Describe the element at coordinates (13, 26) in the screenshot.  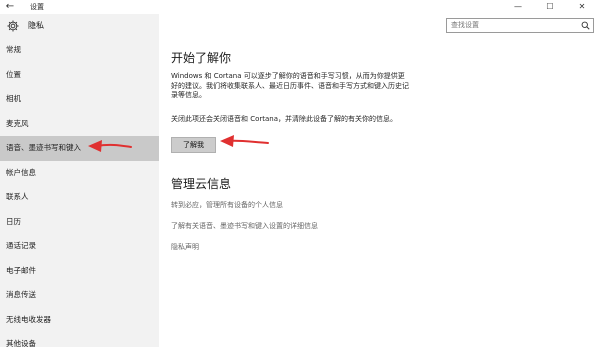
I see `gear-icon` at that location.